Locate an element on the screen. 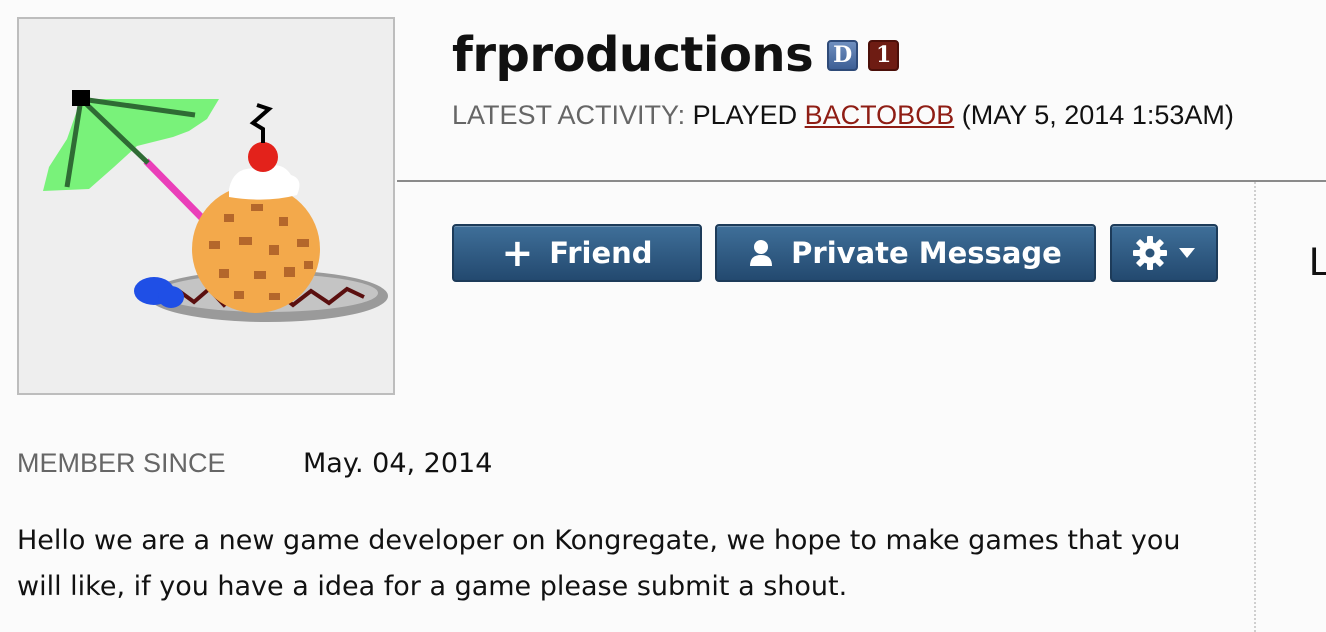  username: frproductions is located at coordinates (633, 55).